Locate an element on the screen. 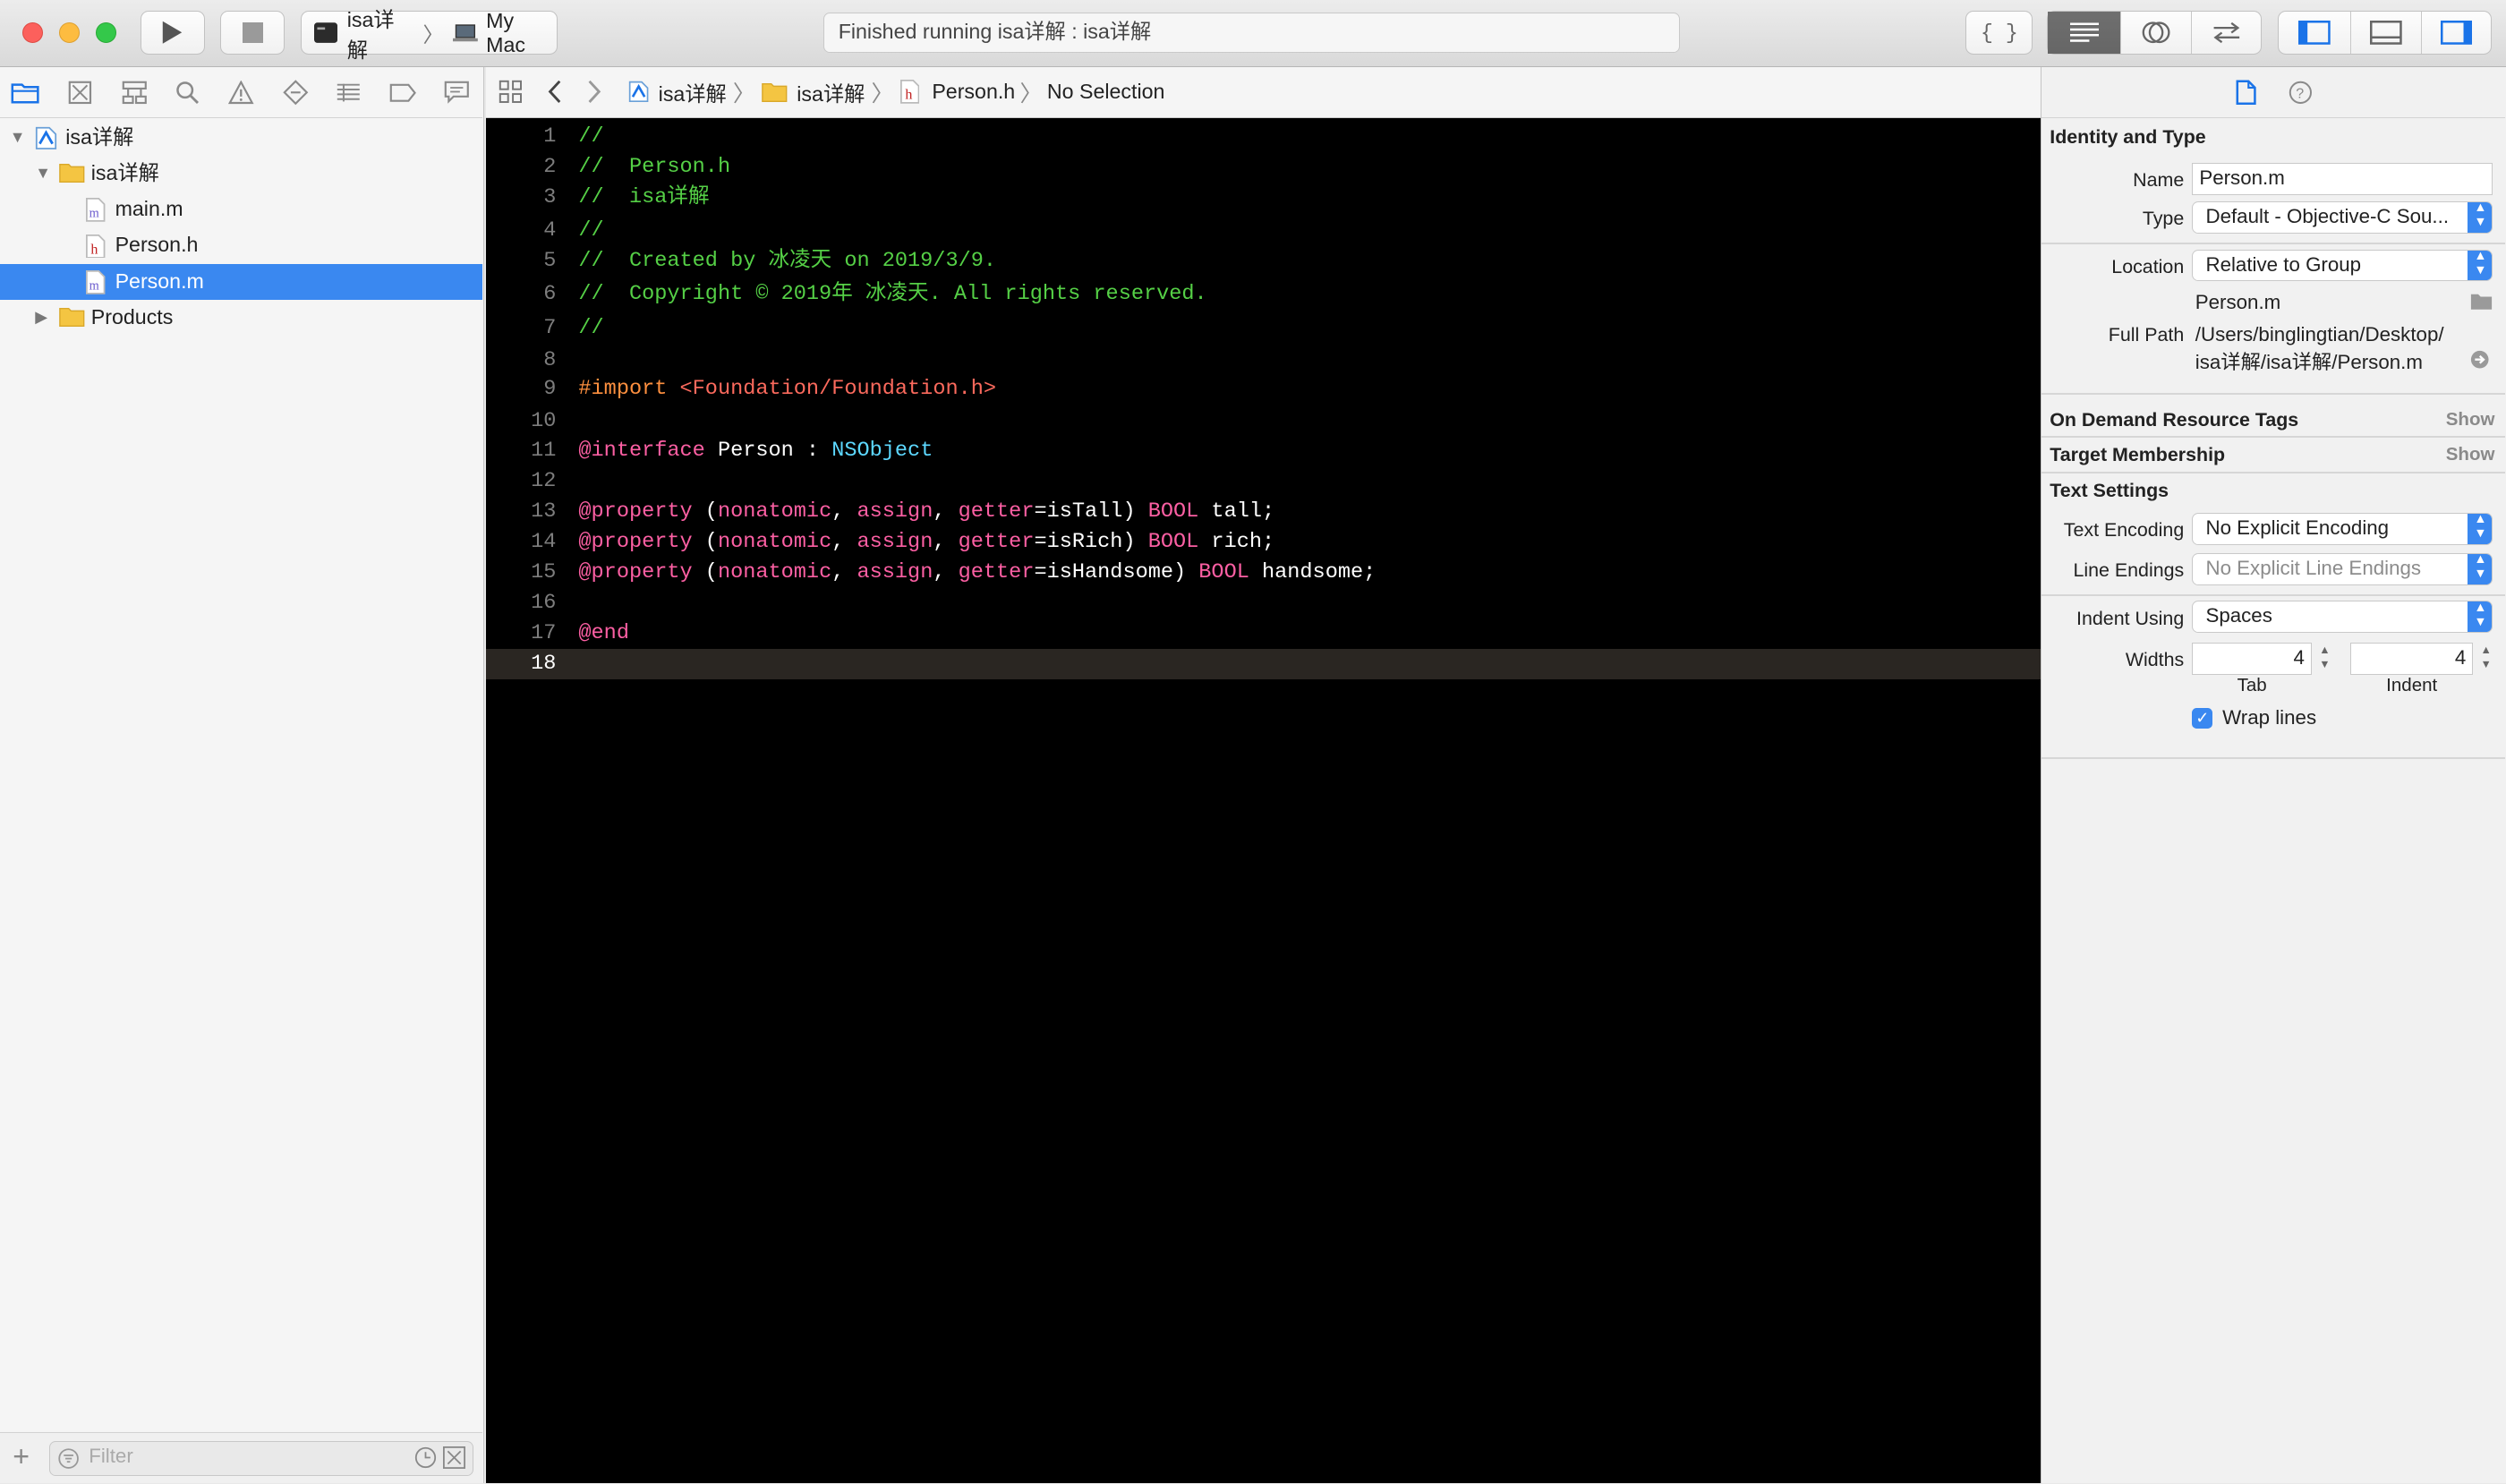 This screenshot has height=1484, width=2506. text-encoding-popup: No Explicit Encoding ▲ ▼ is located at coordinates (2342, 529).